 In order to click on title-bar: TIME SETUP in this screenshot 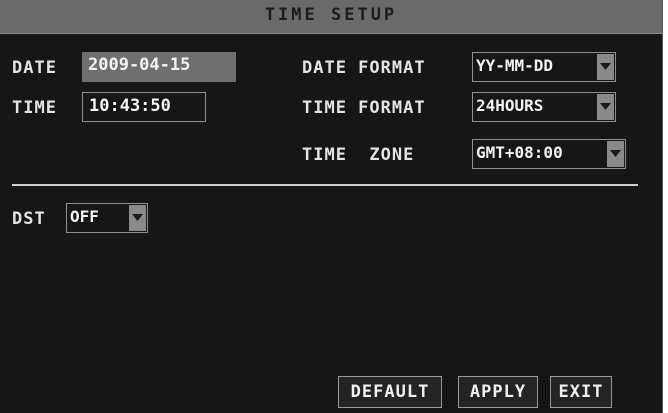, I will do `click(331, 17)`.